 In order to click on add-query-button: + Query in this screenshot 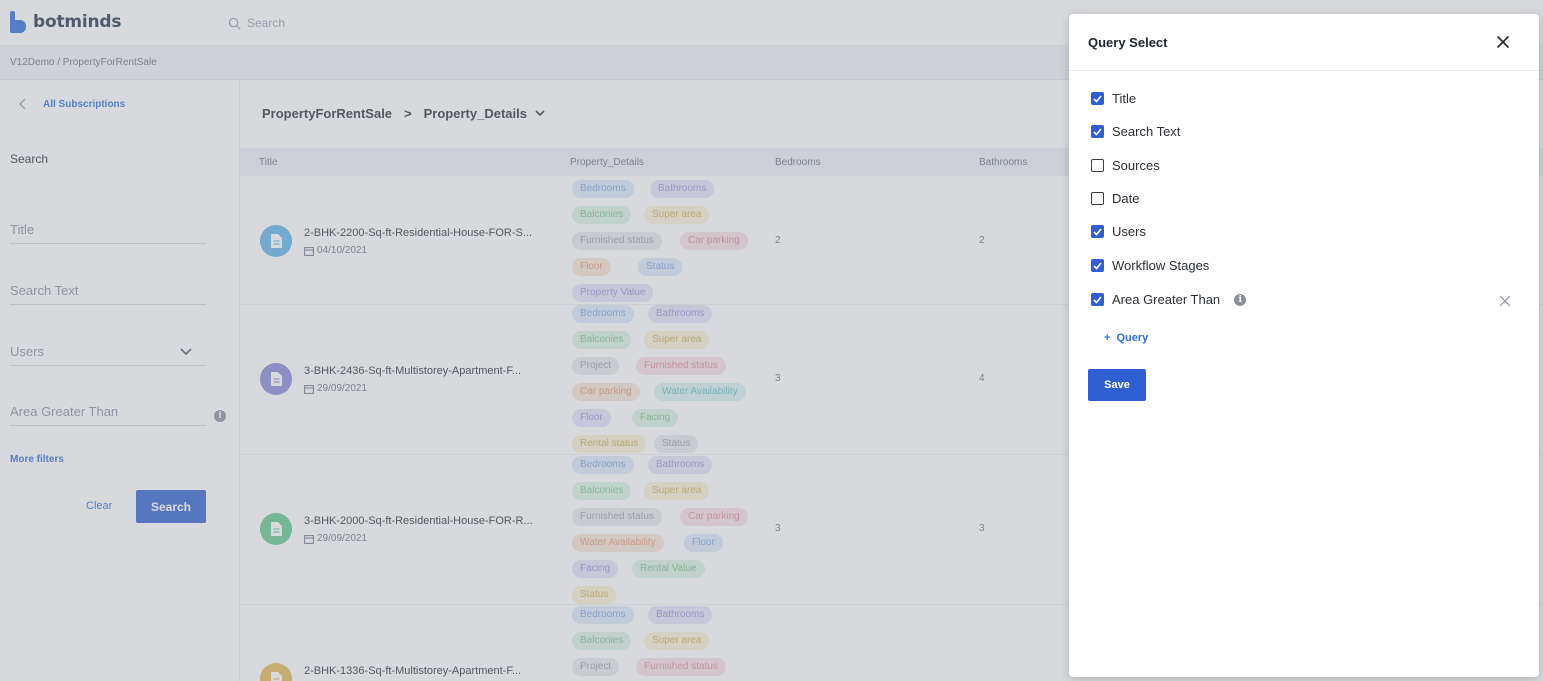, I will do `click(1126, 338)`.